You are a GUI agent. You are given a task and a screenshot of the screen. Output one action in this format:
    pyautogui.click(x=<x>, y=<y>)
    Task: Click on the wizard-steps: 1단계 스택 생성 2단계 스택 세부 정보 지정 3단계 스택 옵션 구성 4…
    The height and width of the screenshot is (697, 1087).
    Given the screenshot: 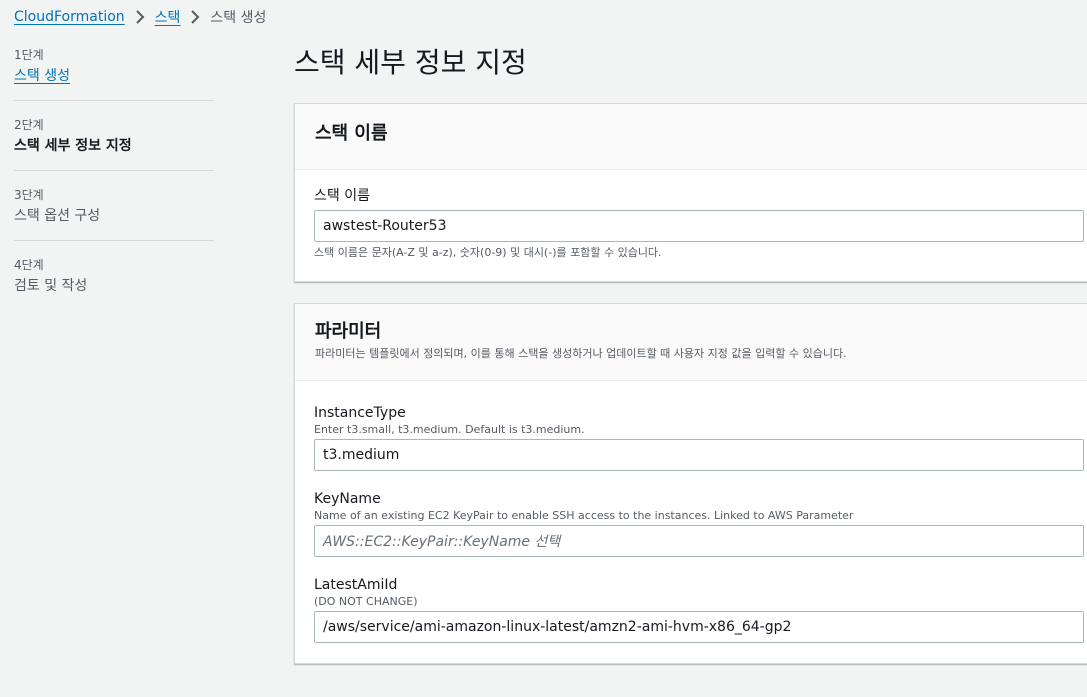 What is the action you would take?
    pyautogui.click(x=114, y=185)
    